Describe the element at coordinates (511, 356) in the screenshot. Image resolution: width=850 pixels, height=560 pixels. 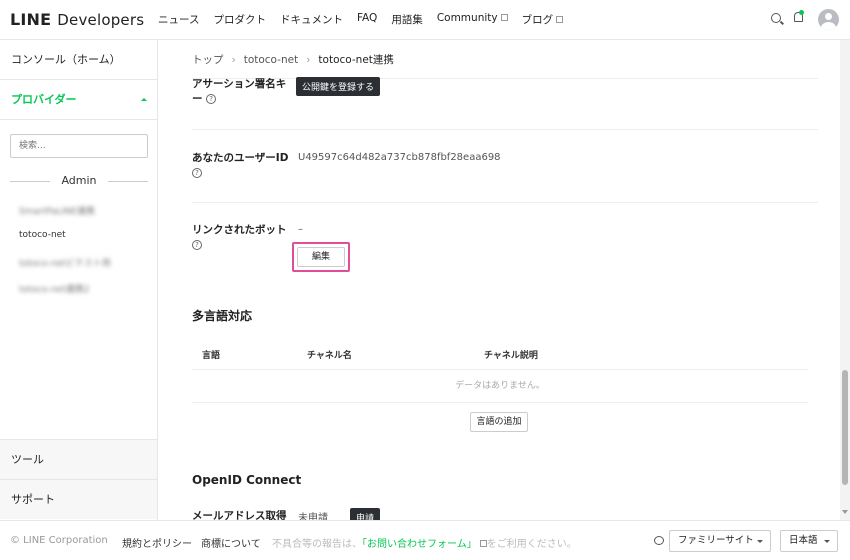
I see `column-header-channel-description: チャネル説明` at that location.